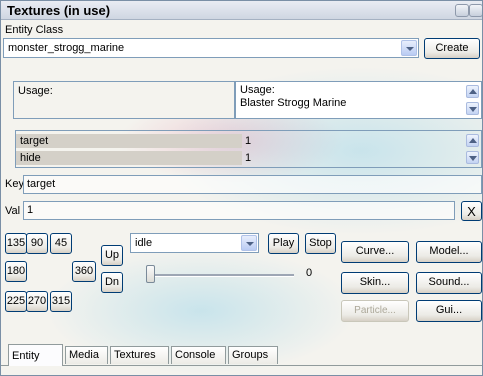  What do you see at coordinates (112, 255) in the screenshot?
I see `up-button: Up` at bounding box center [112, 255].